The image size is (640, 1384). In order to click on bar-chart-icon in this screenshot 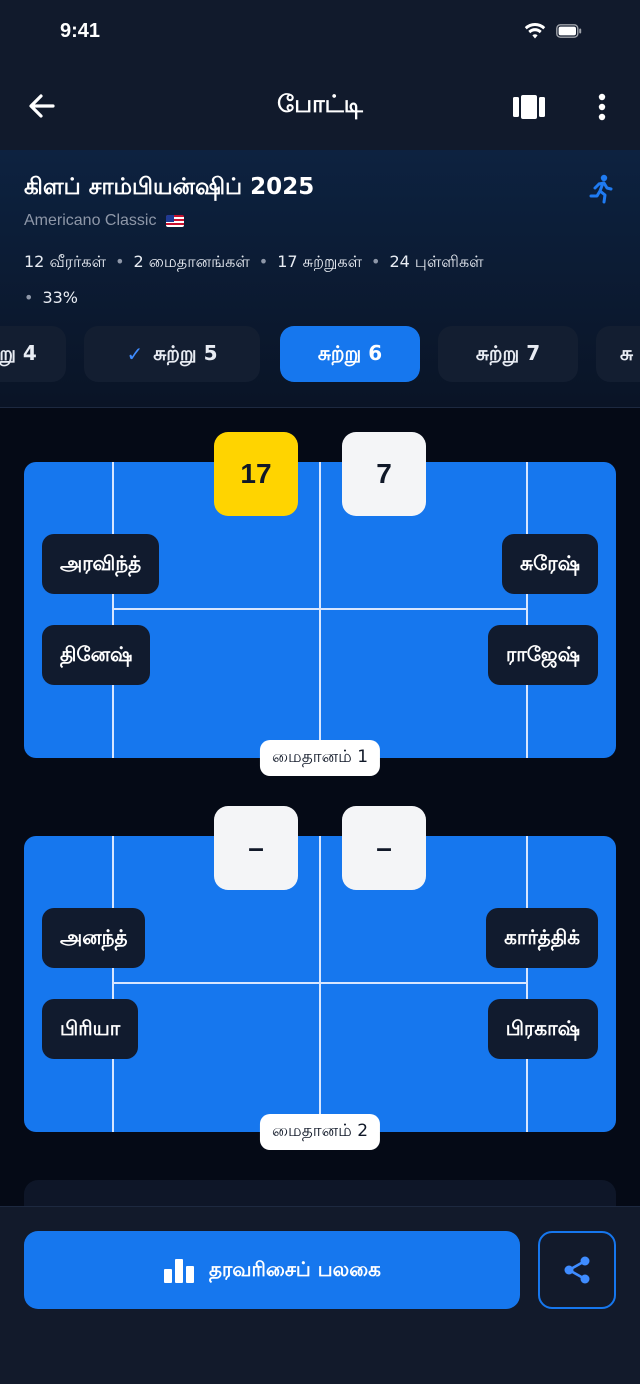, I will do `click(179, 1271)`.